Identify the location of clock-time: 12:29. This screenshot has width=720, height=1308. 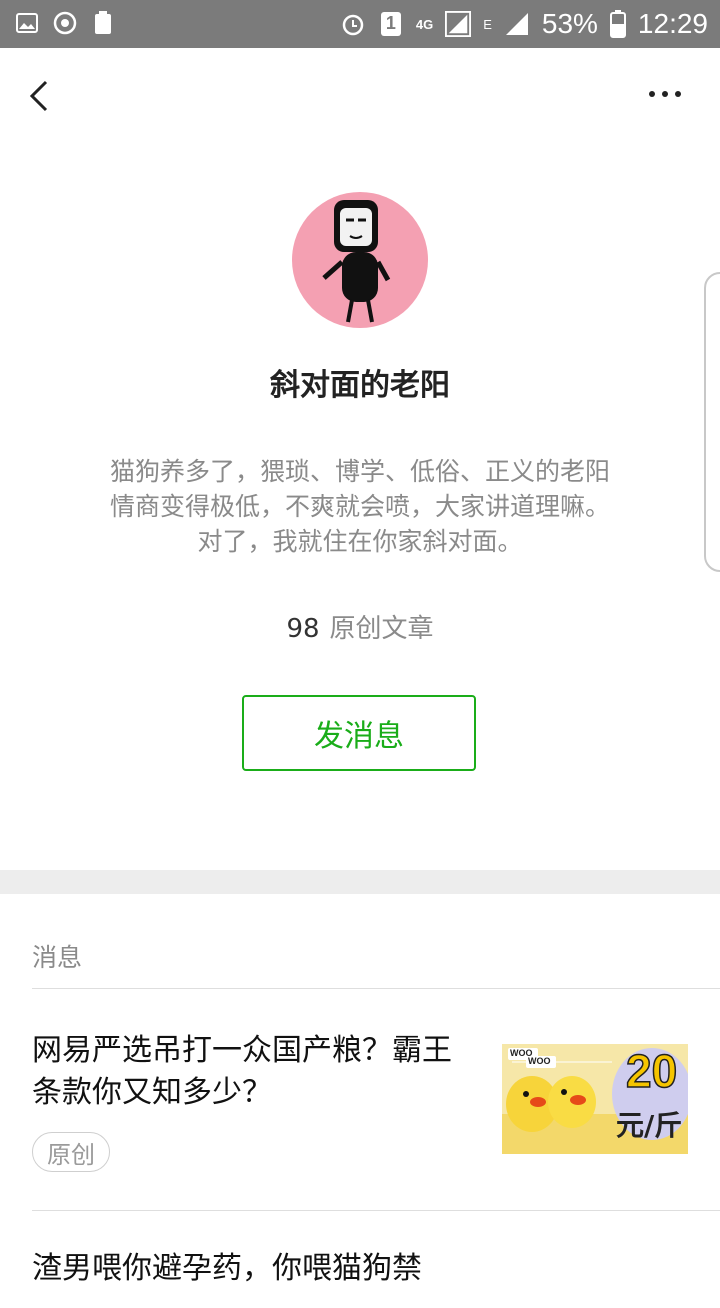
(672, 23).